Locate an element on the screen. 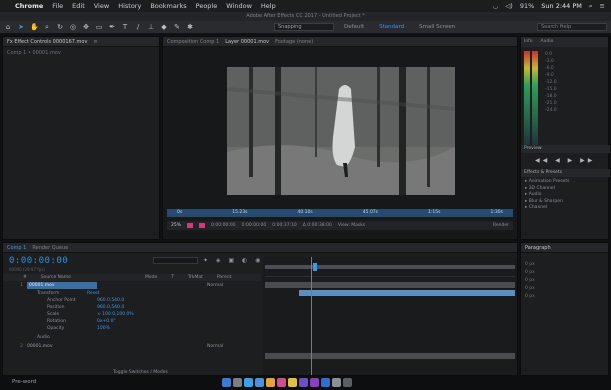 The image size is (611, 390). rotate-tool-icon: ↻ is located at coordinates (60, 27).